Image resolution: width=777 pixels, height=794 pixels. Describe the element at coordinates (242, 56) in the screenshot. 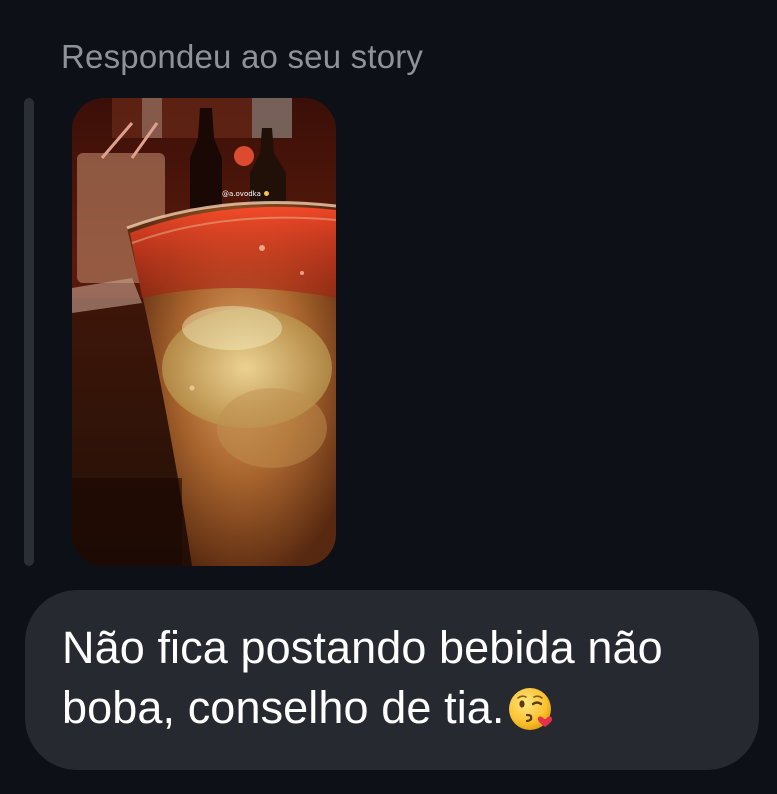

I see `story-reply-caption: Respondeu ao seu story` at that location.